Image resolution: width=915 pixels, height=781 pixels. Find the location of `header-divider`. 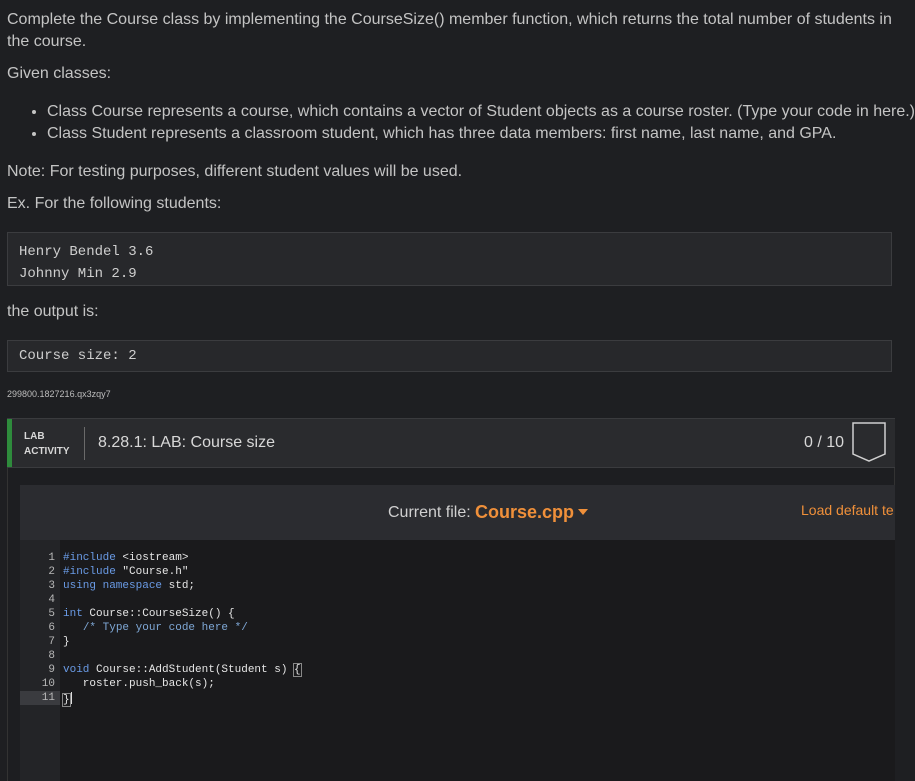

header-divider is located at coordinates (84, 443).